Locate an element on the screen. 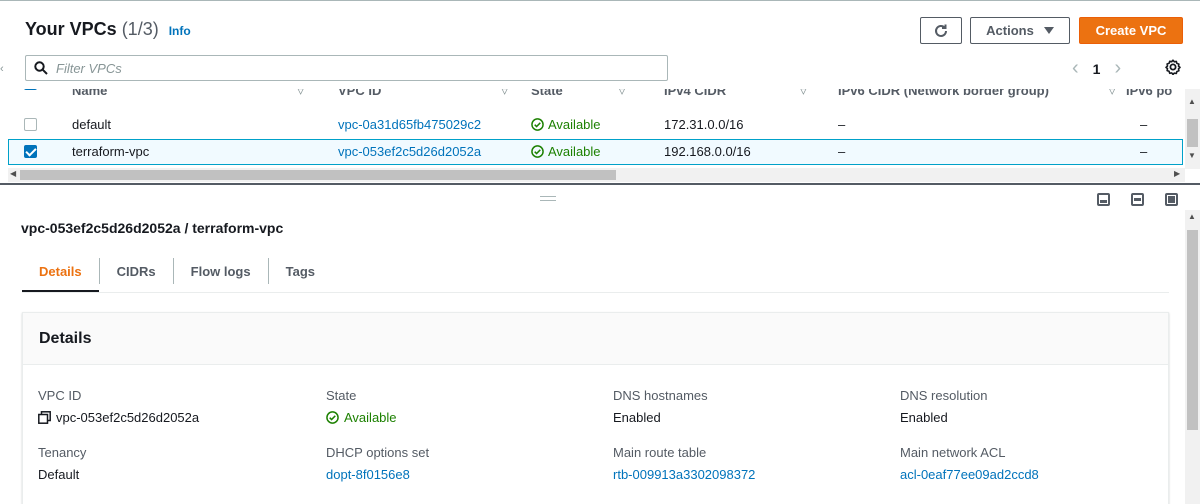 The width and height of the screenshot is (1200, 504). scroll-right-icon: ▶ is located at coordinates (1177, 173).